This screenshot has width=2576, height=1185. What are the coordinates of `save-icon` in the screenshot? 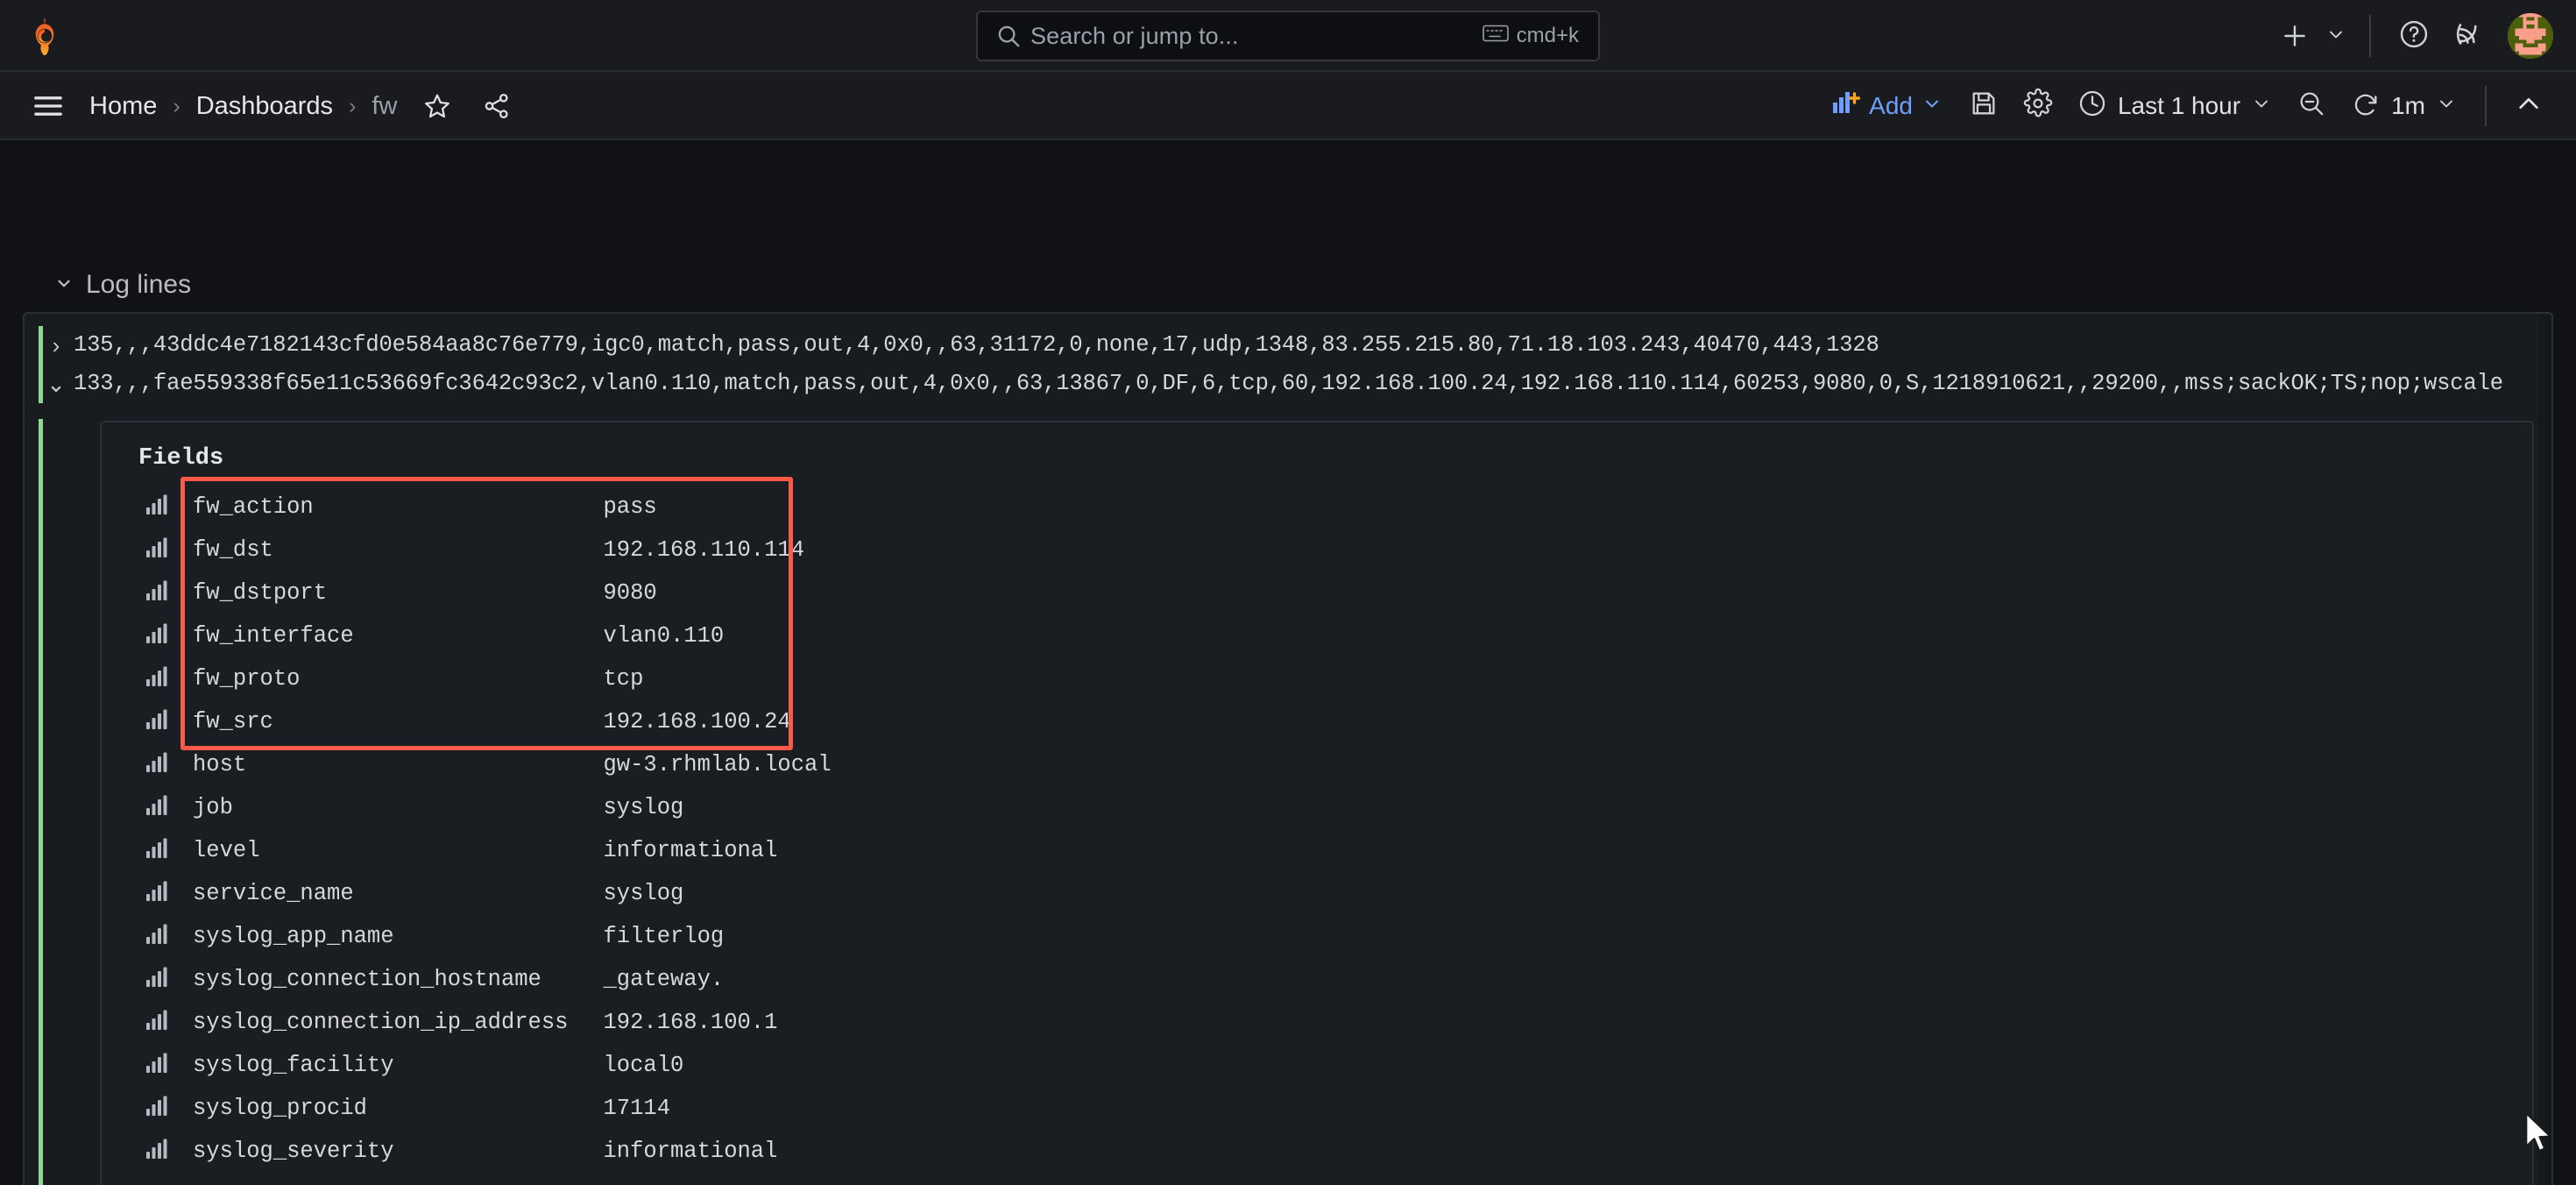 It's located at (1984, 106).